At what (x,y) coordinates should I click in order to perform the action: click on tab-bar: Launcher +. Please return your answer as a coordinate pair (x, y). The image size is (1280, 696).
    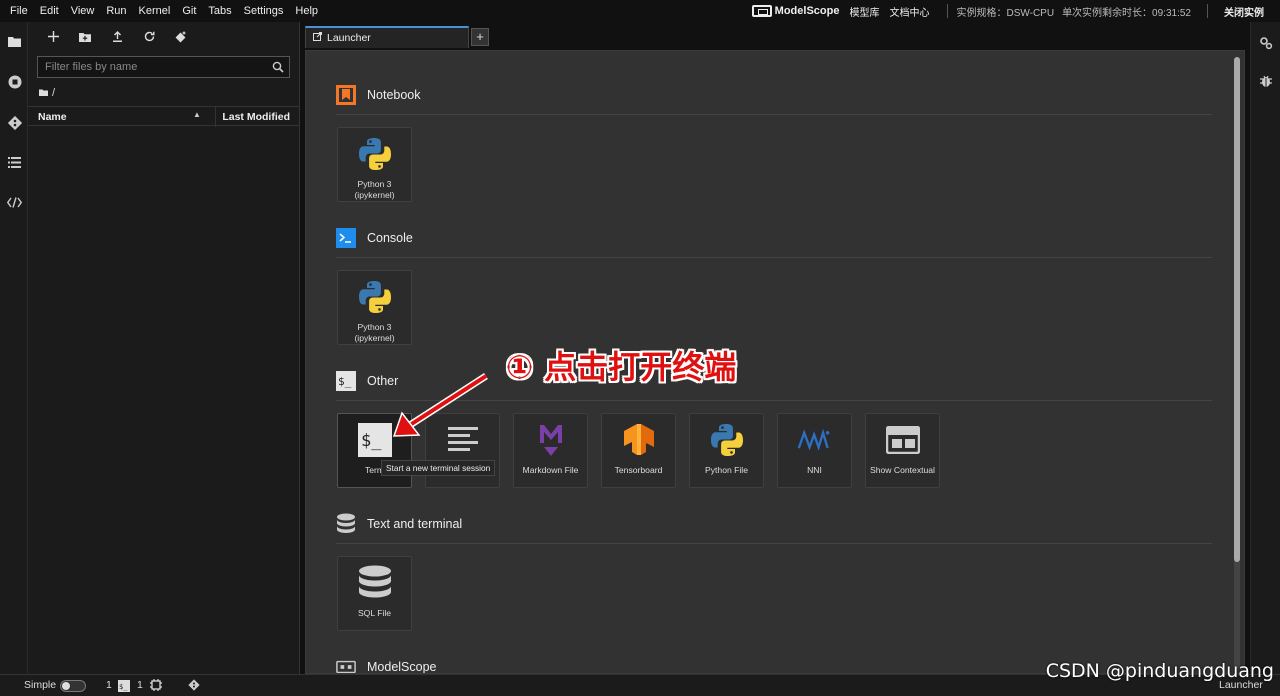
    Looking at the image, I should click on (397, 37).